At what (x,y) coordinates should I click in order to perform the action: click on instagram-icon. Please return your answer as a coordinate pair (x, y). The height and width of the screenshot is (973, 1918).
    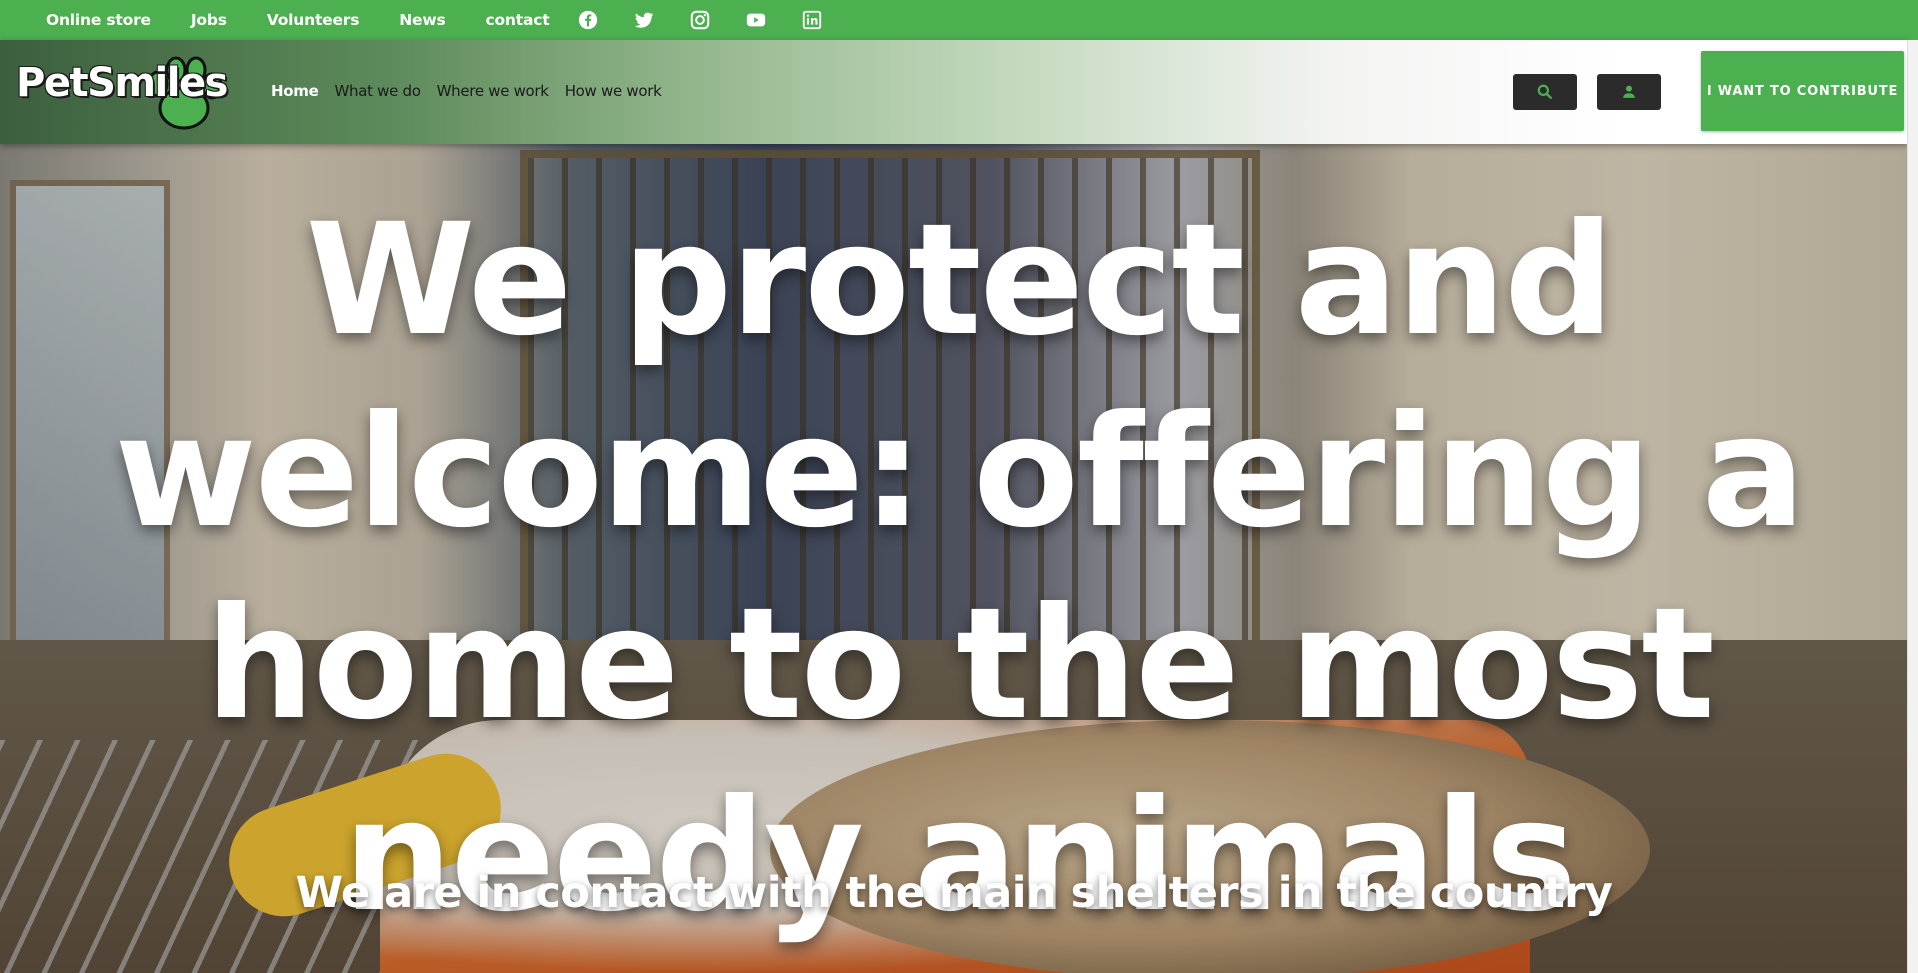
    Looking at the image, I should click on (700, 20).